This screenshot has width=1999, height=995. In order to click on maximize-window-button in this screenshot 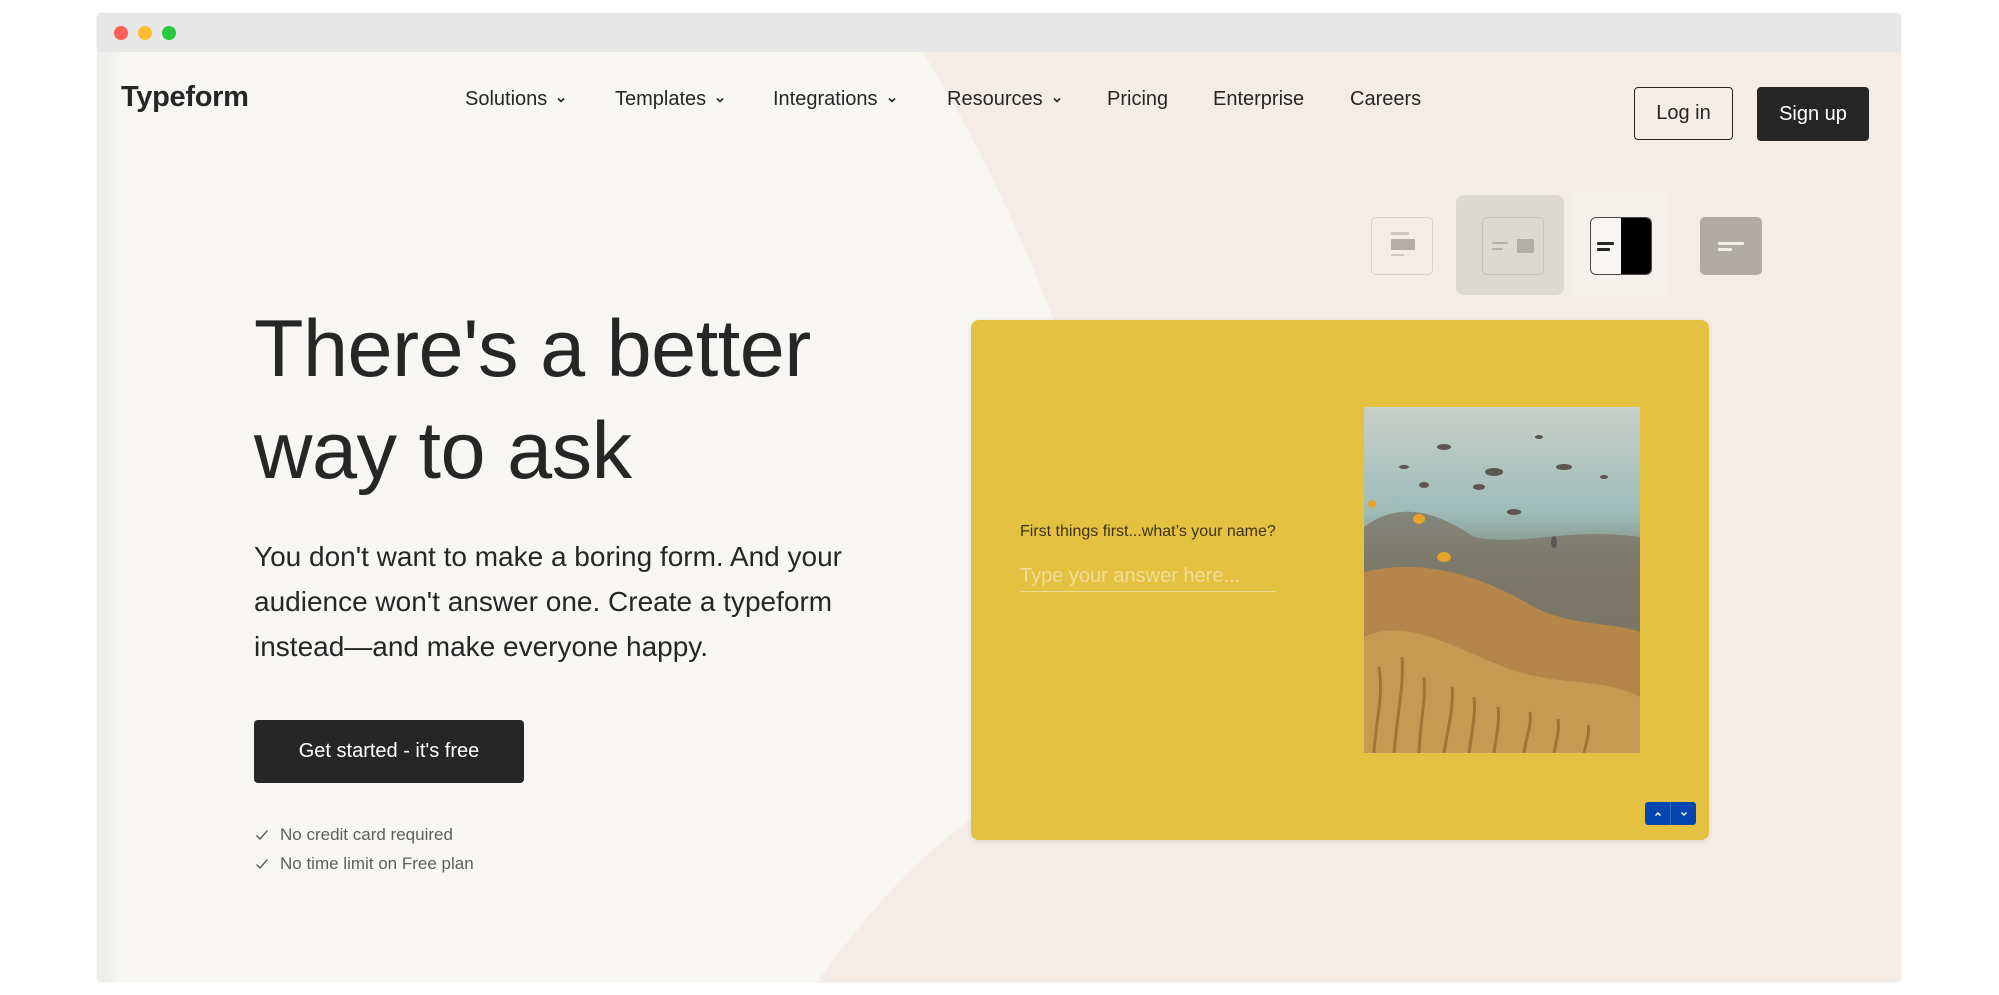, I will do `click(169, 33)`.